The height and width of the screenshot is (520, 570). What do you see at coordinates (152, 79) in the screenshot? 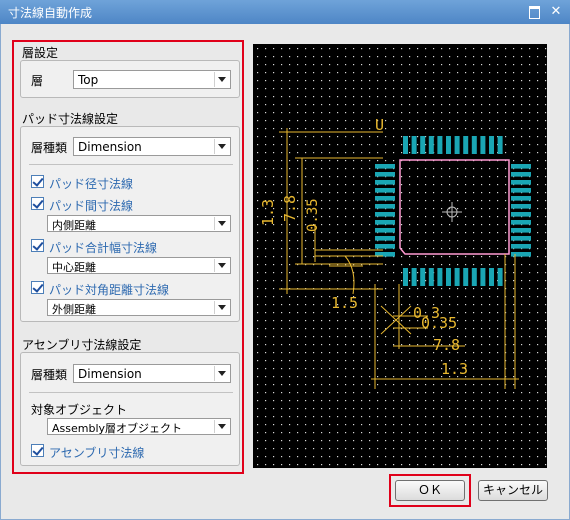
I see `layer-select: Top` at bounding box center [152, 79].